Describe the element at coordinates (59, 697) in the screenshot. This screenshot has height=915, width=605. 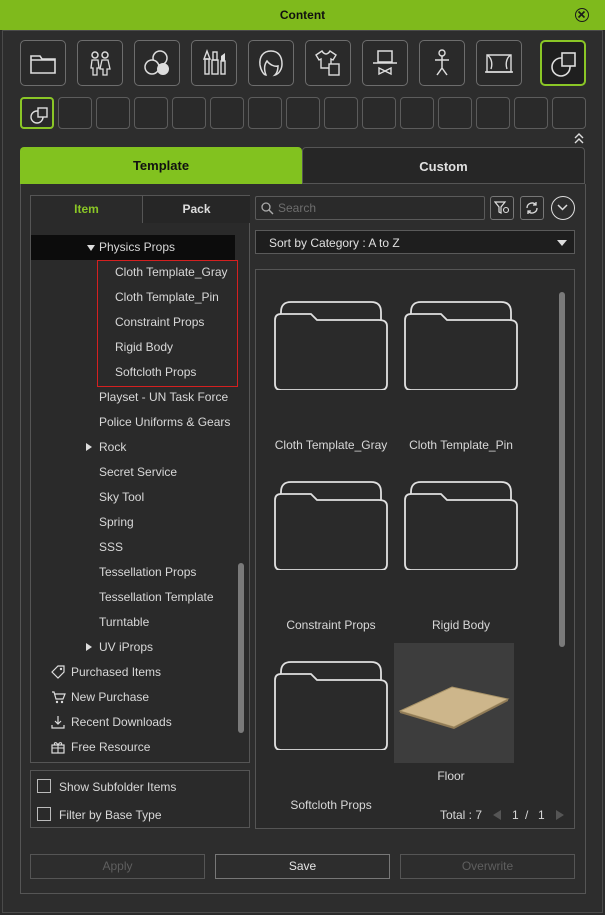
I see `cart-icon` at that location.